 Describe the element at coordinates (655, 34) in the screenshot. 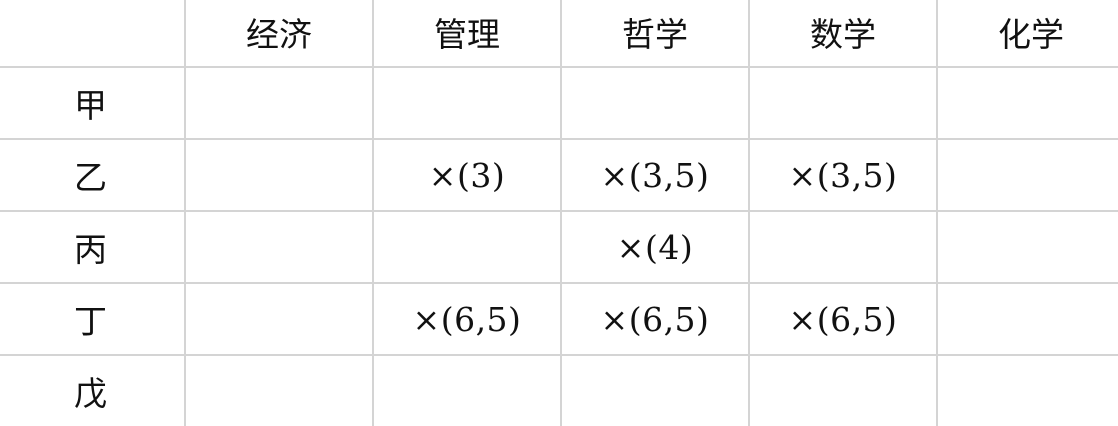

I see `column-header-philosophy: 哲学` at that location.